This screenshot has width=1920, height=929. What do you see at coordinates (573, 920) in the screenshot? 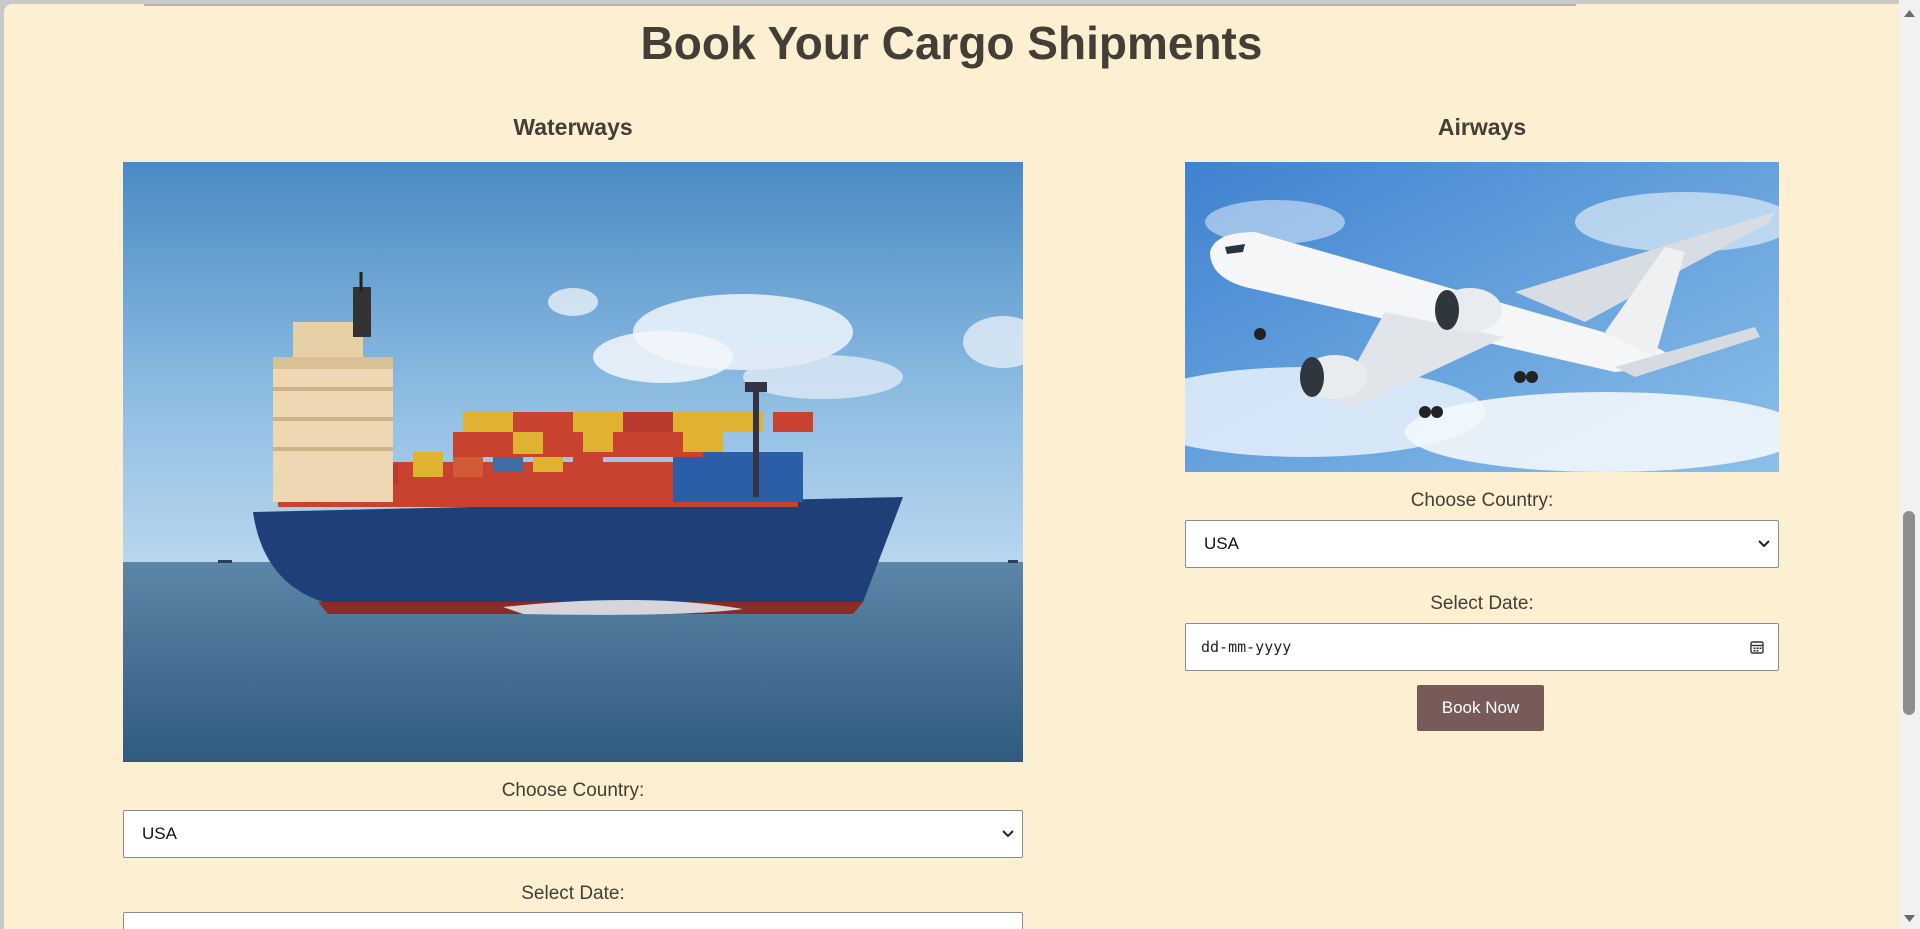
I see `waterways-date-input` at bounding box center [573, 920].